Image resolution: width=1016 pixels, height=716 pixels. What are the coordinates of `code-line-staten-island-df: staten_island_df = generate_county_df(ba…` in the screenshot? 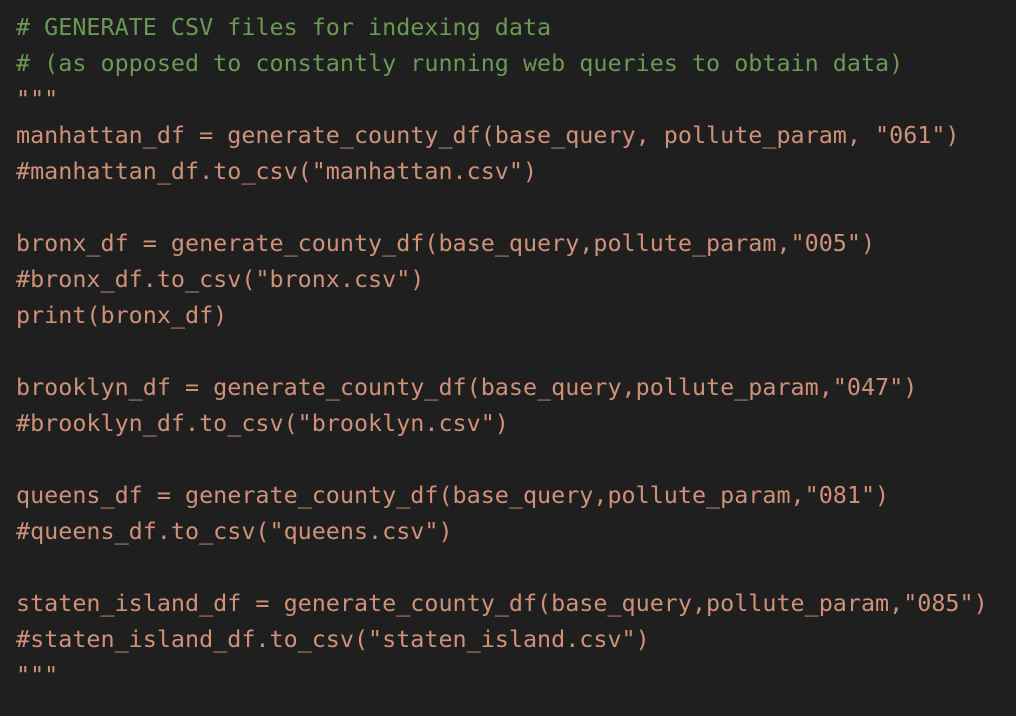 It's located at (502, 603).